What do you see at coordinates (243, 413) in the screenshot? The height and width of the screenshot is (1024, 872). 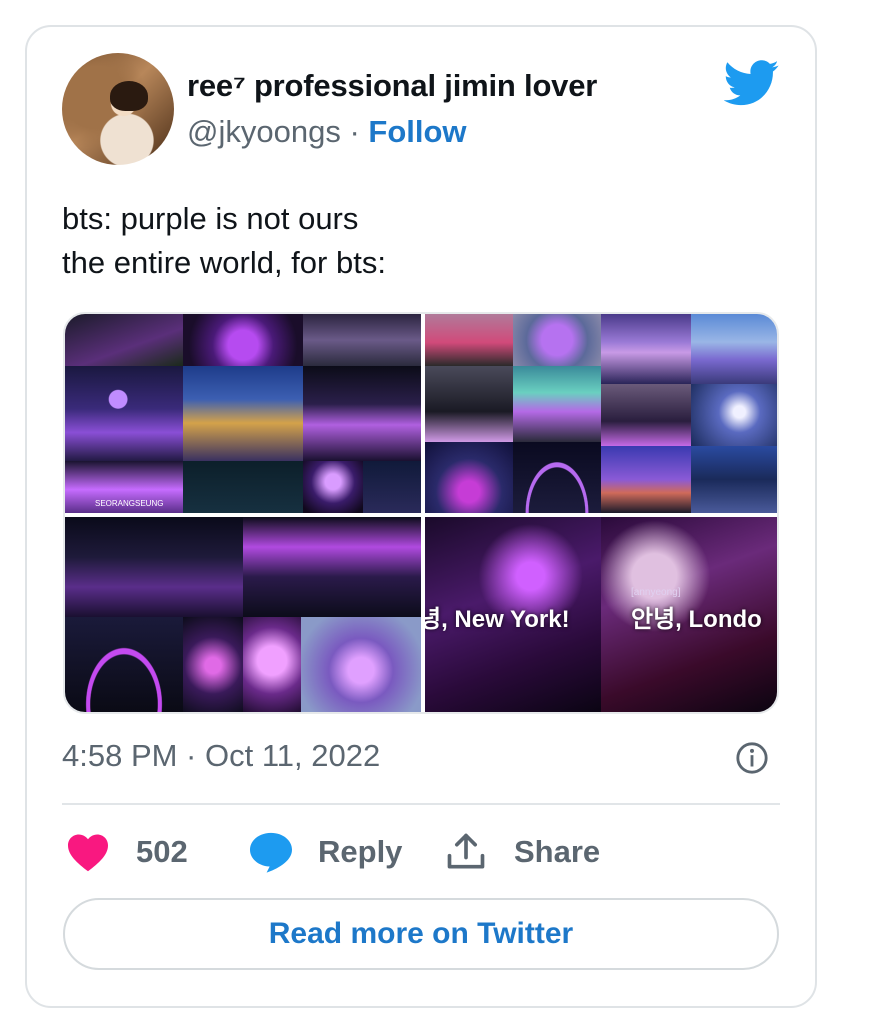 I see `media-image-1: SEORANGSEUNG` at bounding box center [243, 413].